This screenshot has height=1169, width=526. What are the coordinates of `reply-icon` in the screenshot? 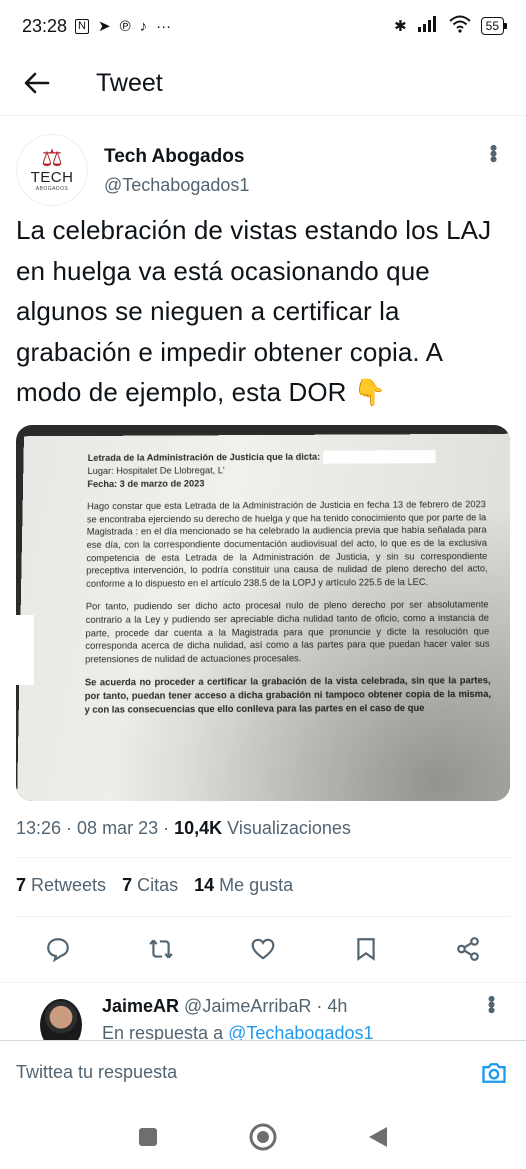 It's located at (58, 950).